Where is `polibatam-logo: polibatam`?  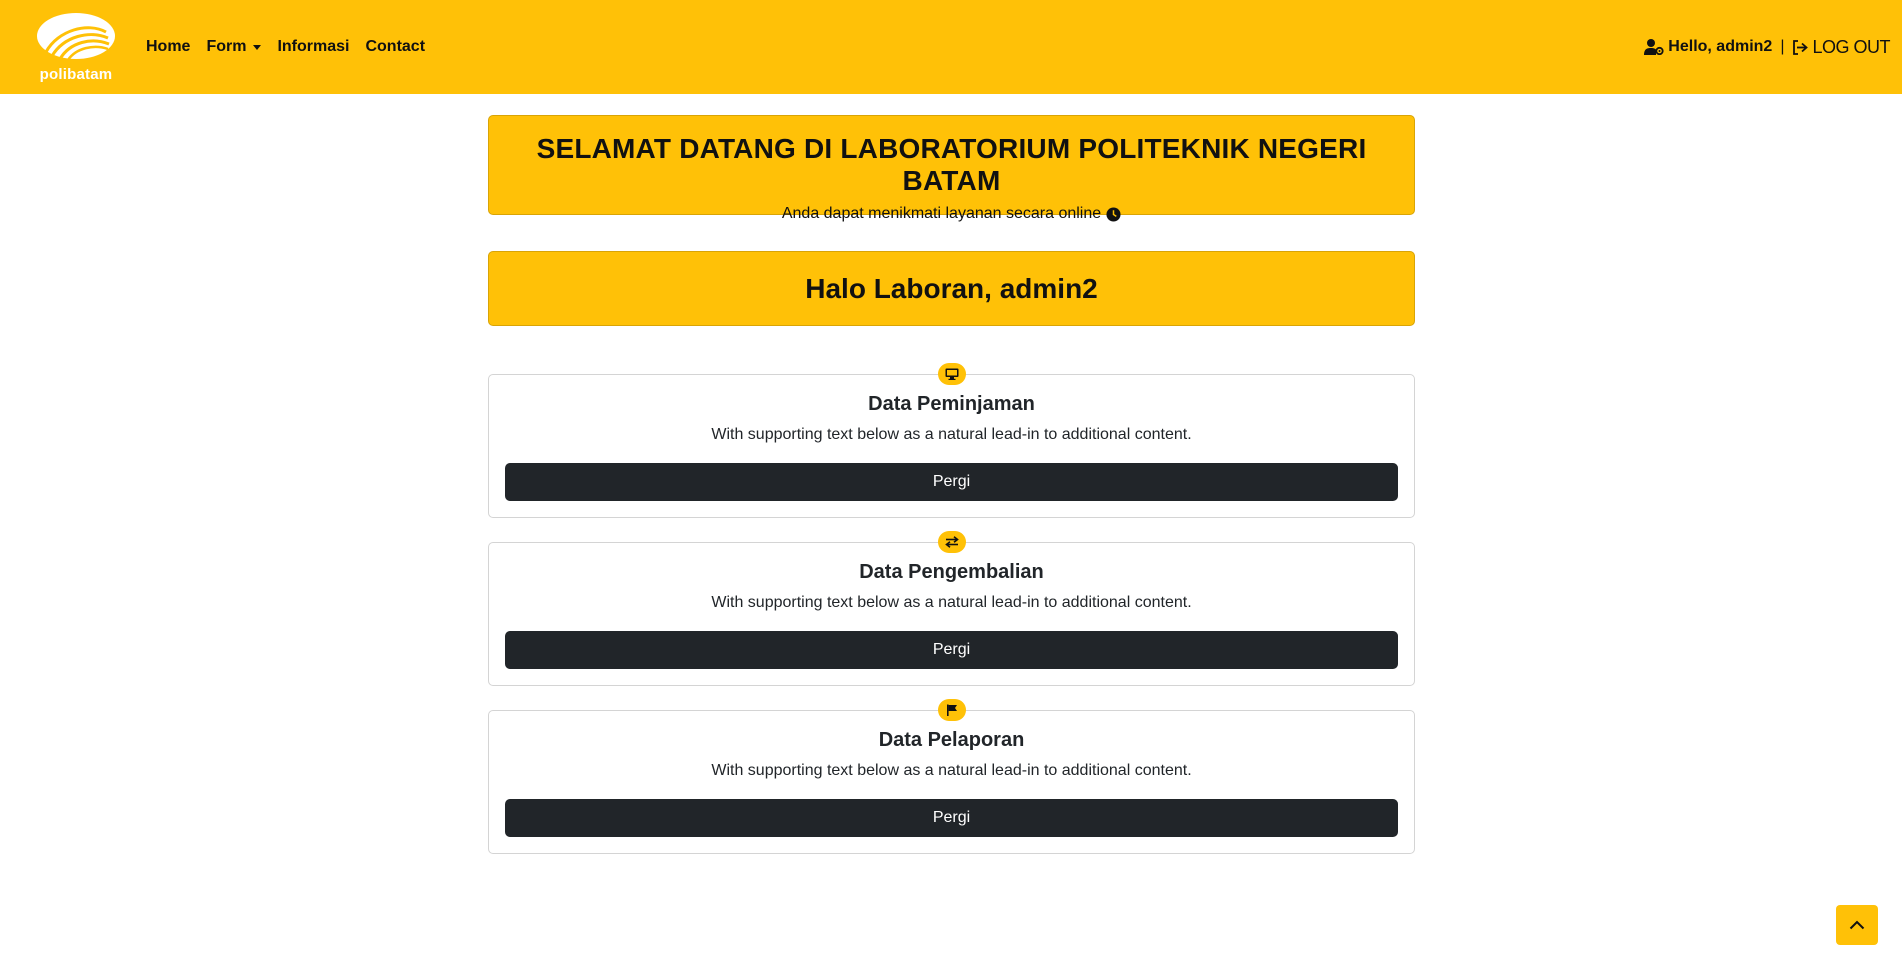 polibatam-logo: polibatam is located at coordinates (76, 47).